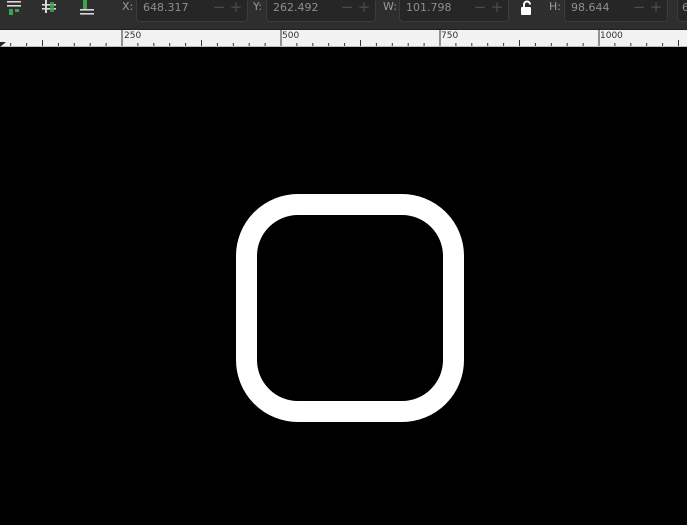 This screenshot has width=687, height=525. What do you see at coordinates (347, 7) in the screenshot?
I see `y-decrement-button: −` at bounding box center [347, 7].